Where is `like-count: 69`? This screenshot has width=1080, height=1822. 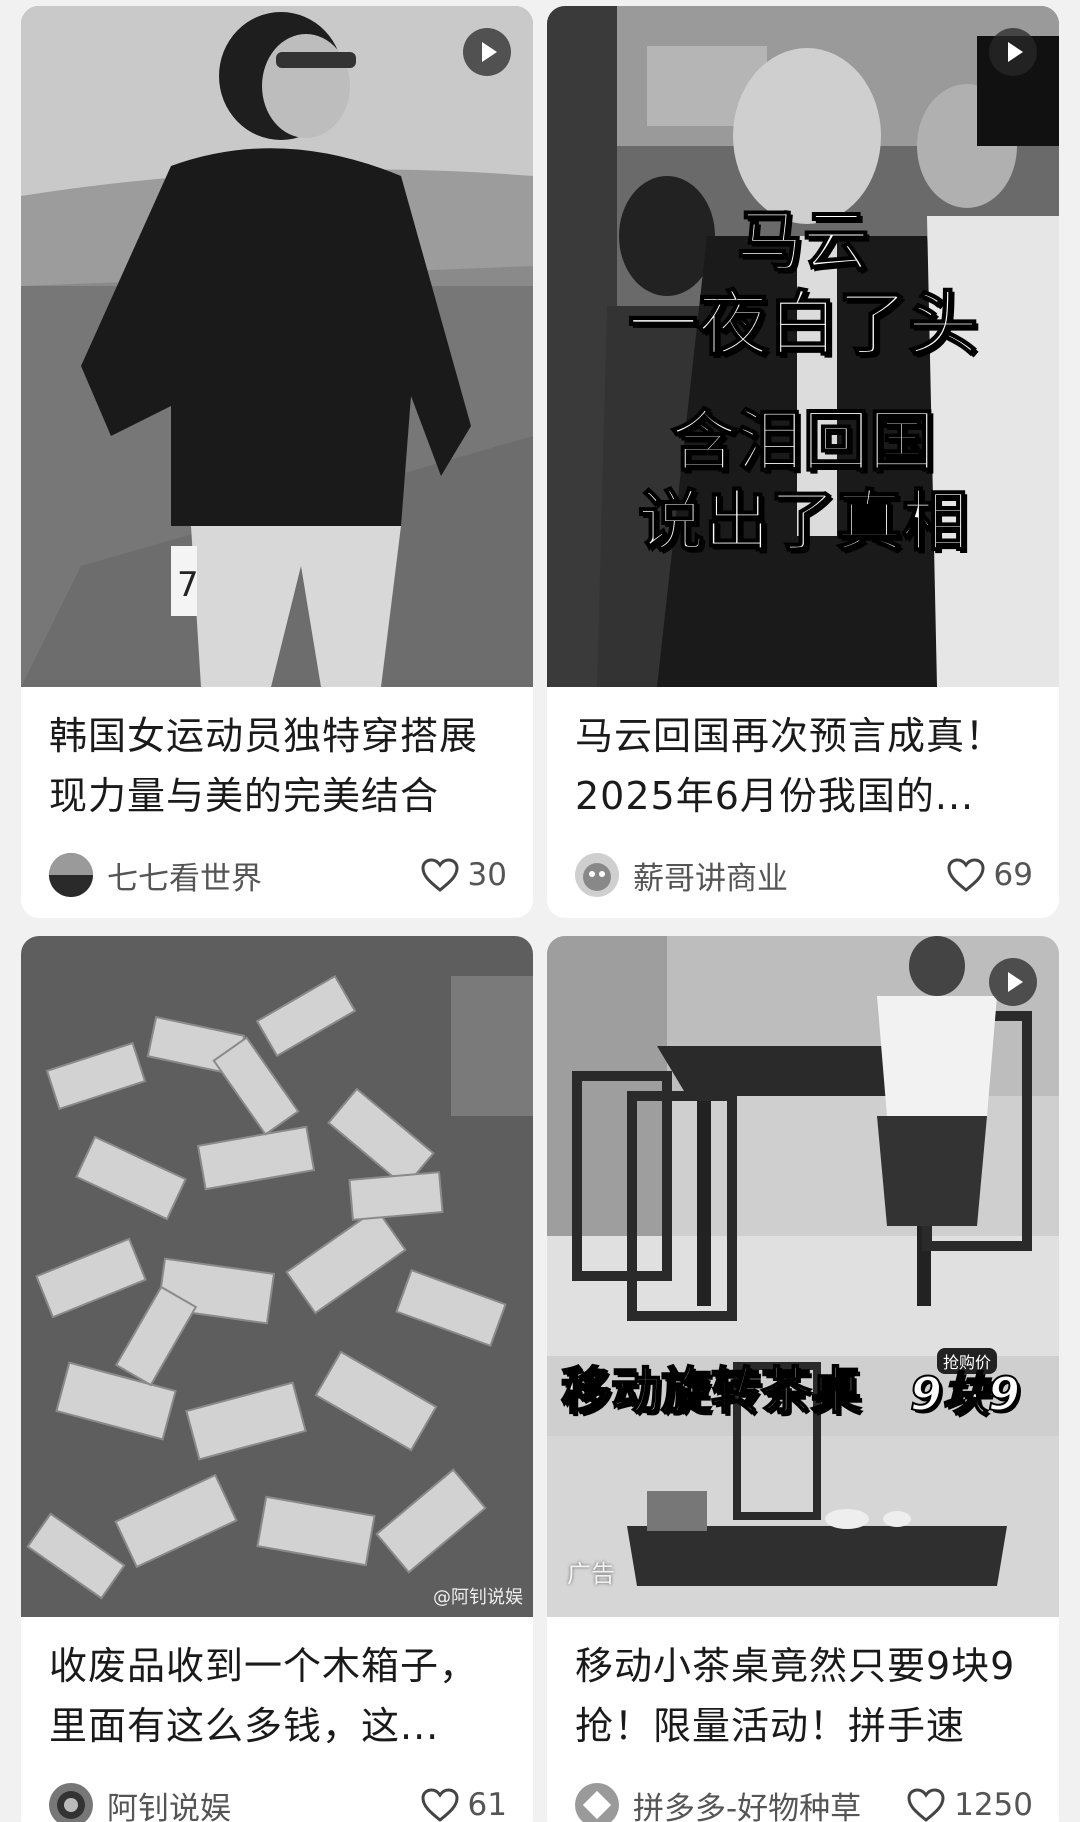 like-count: 69 is located at coordinates (1013, 875).